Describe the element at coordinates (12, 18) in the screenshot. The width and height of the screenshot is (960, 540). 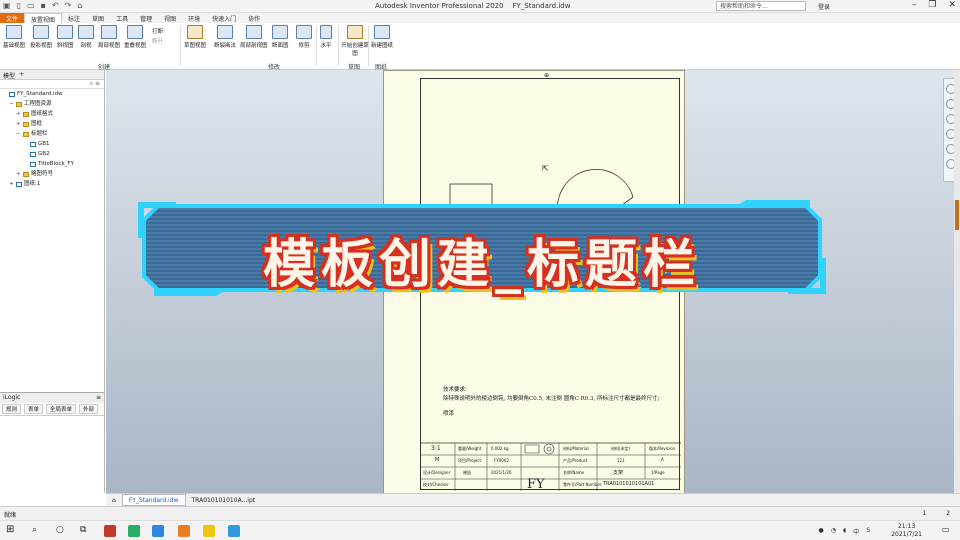
I see `tab-file: 文件` at that location.